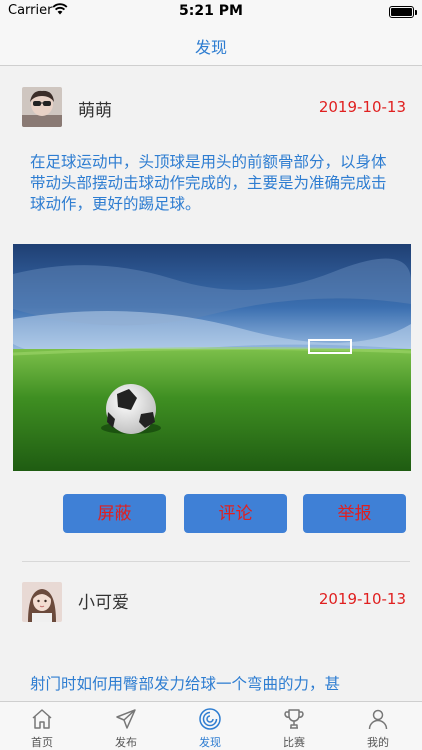  Describe the element at coordinates (210, 719) in the screenshot. I see `discover-icon` at that location.